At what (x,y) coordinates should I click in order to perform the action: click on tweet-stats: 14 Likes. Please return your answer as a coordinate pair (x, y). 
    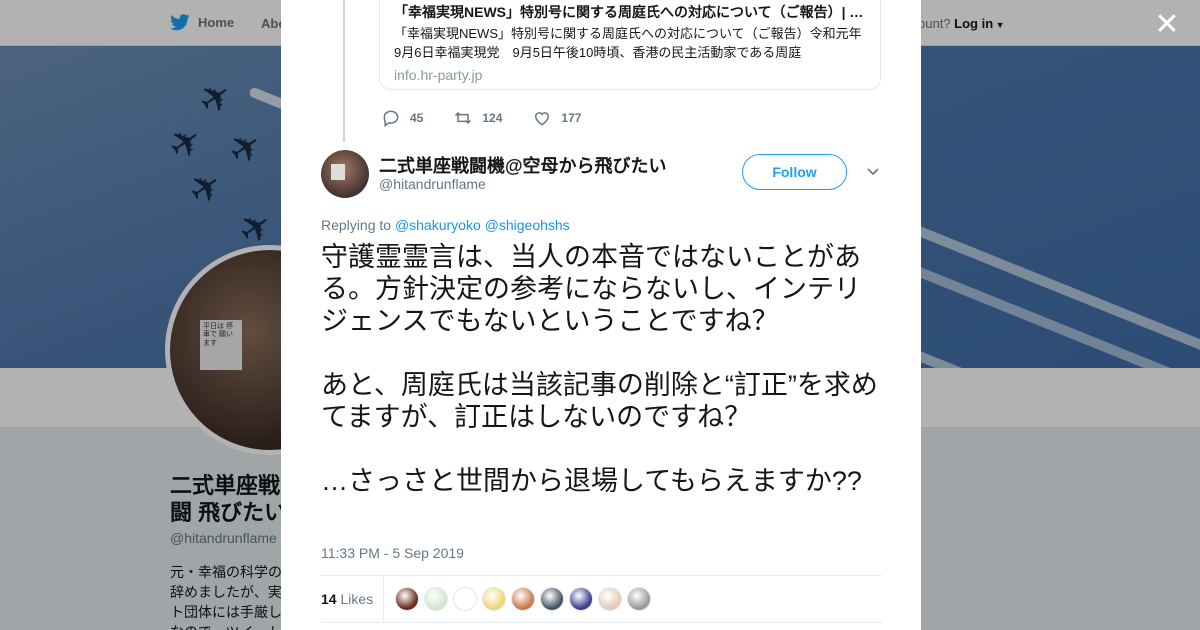
    Looking at the image, I should click on (601, 599).